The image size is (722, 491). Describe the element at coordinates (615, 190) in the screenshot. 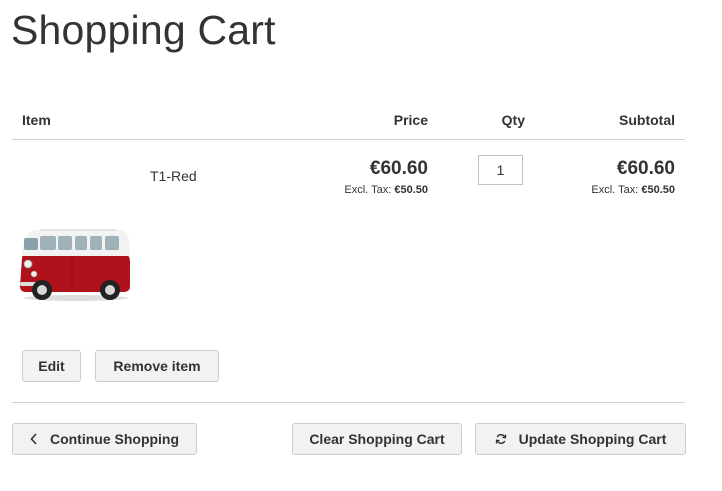

I see `subtotal-excl-label: Excl. Tax:` at that location.